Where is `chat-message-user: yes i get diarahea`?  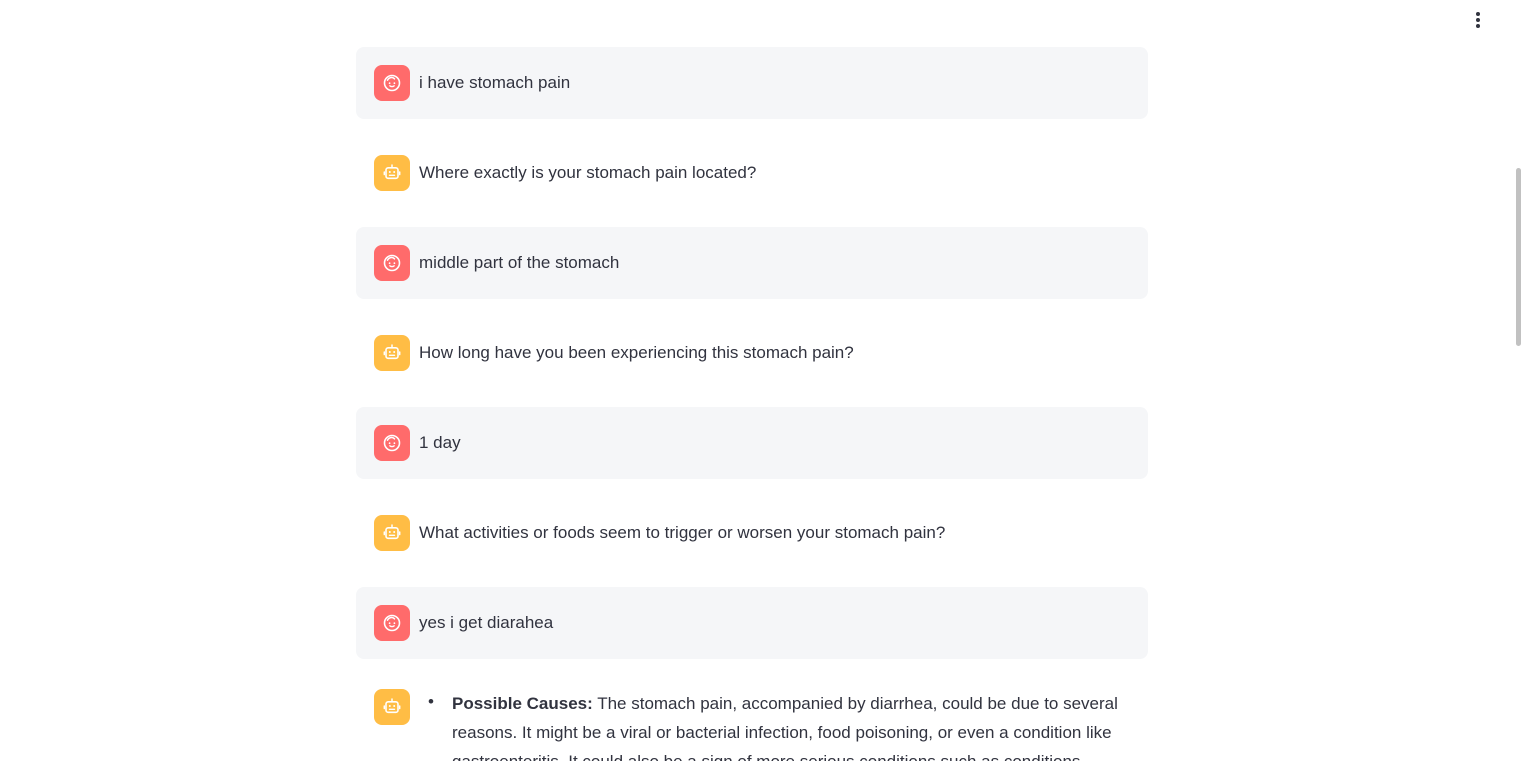
chat-message-user: yes i get diarahea is located at coordinates (752, 623).